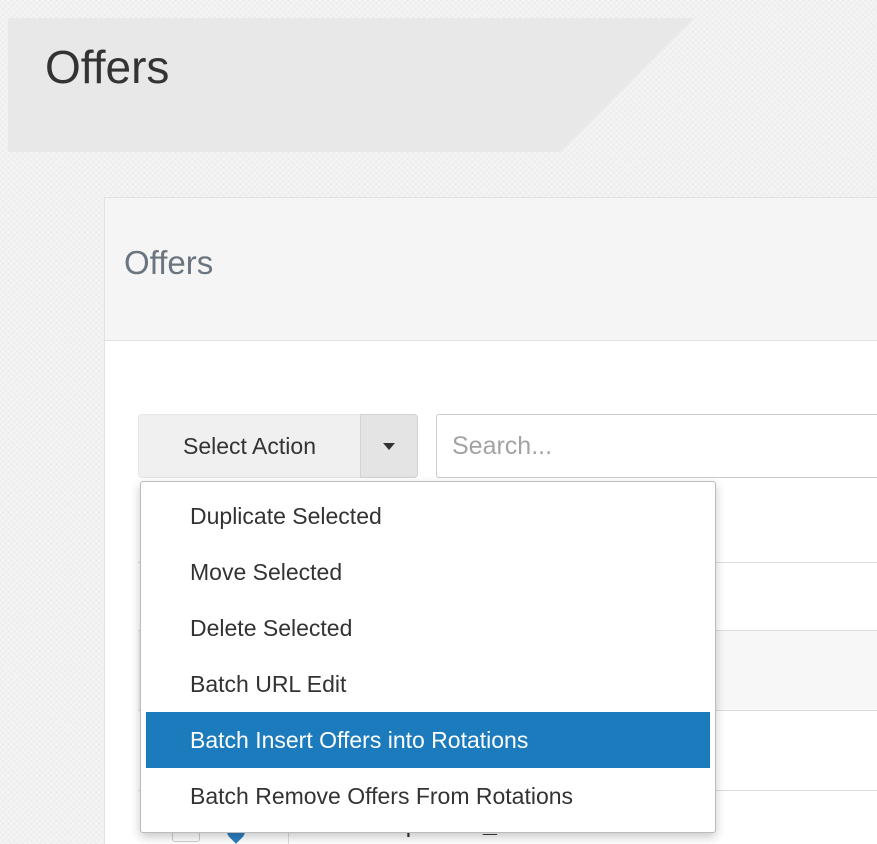 The image size is (877, 844). Describe the element at coordinates (249, 446) in the screenshot. I see `select-action-button: Select Action` at that location.